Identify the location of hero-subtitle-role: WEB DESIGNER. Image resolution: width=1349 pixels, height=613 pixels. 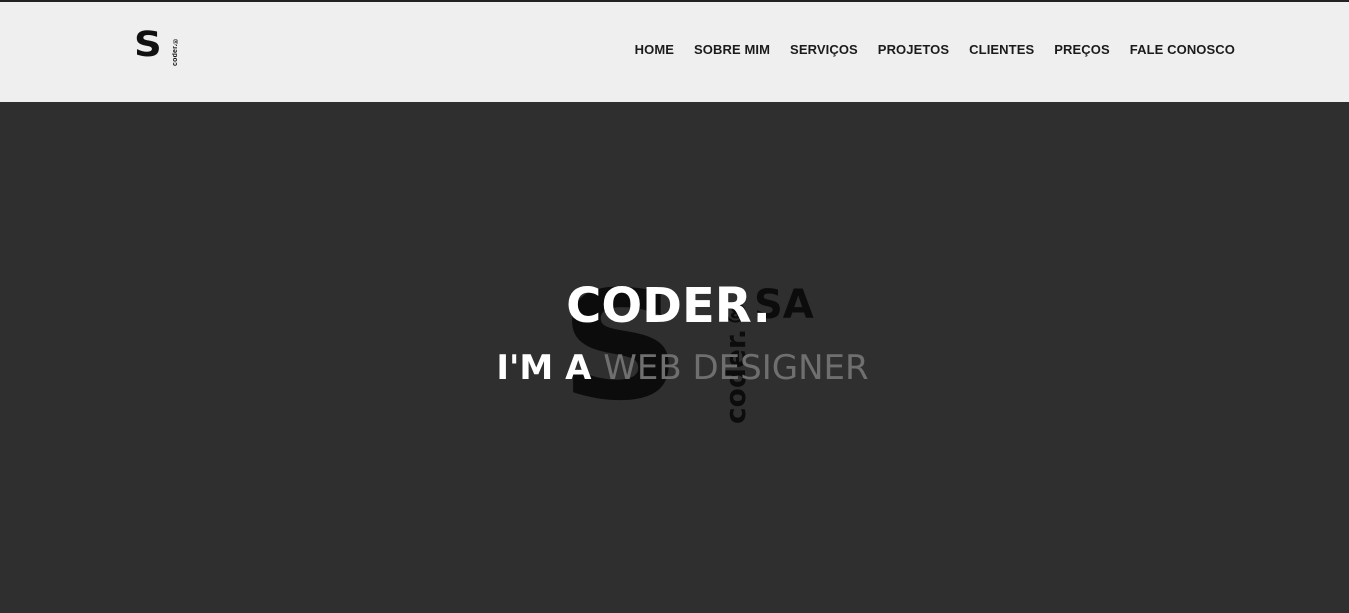
(736, 368).